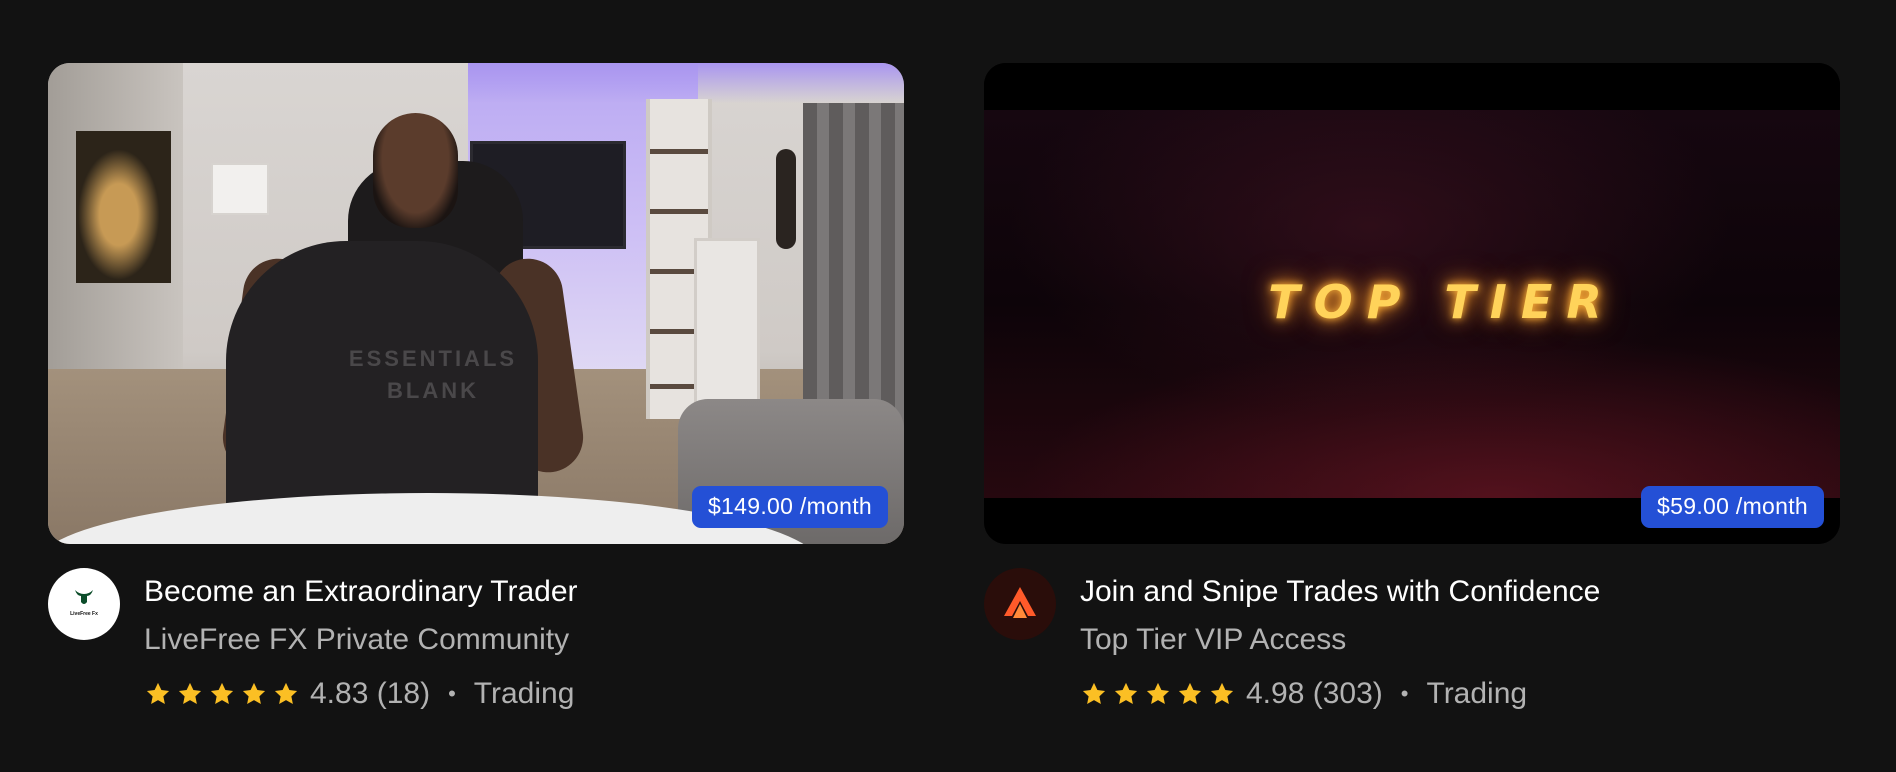 This screenshot has width=1896, height=772. What do you see at coordinates (1347, 693) in the screenshot?
I see `review-count: (303)` at bounding box center [1347, 693].